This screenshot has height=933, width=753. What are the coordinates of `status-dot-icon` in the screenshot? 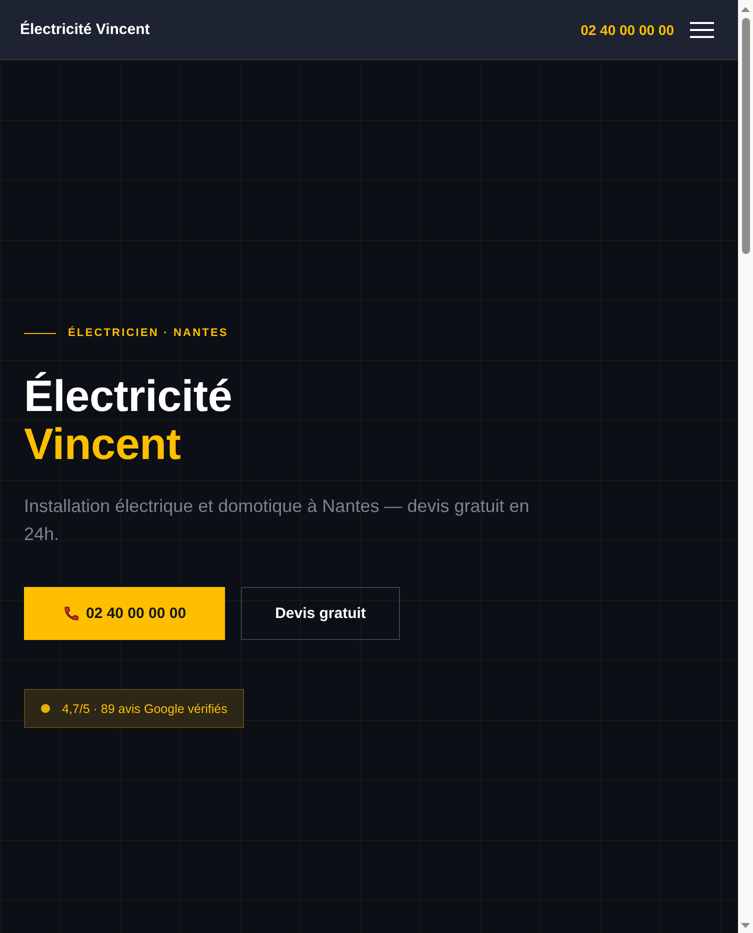 It's located at (45, 708).